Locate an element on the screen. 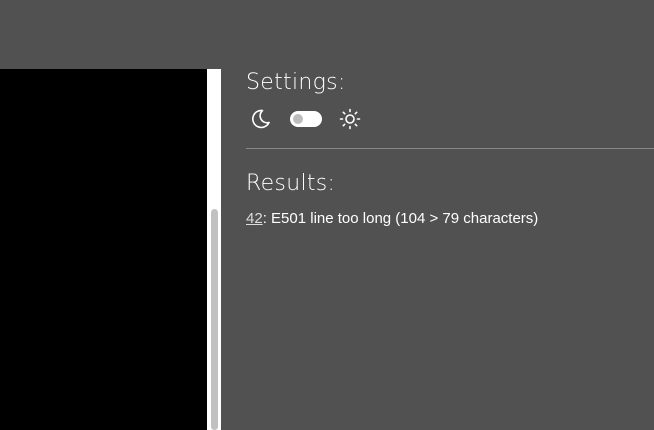 The width and height of the screenshot is (654, 430). editor-scrollbar-thumb is located at coordinates (214, 319).